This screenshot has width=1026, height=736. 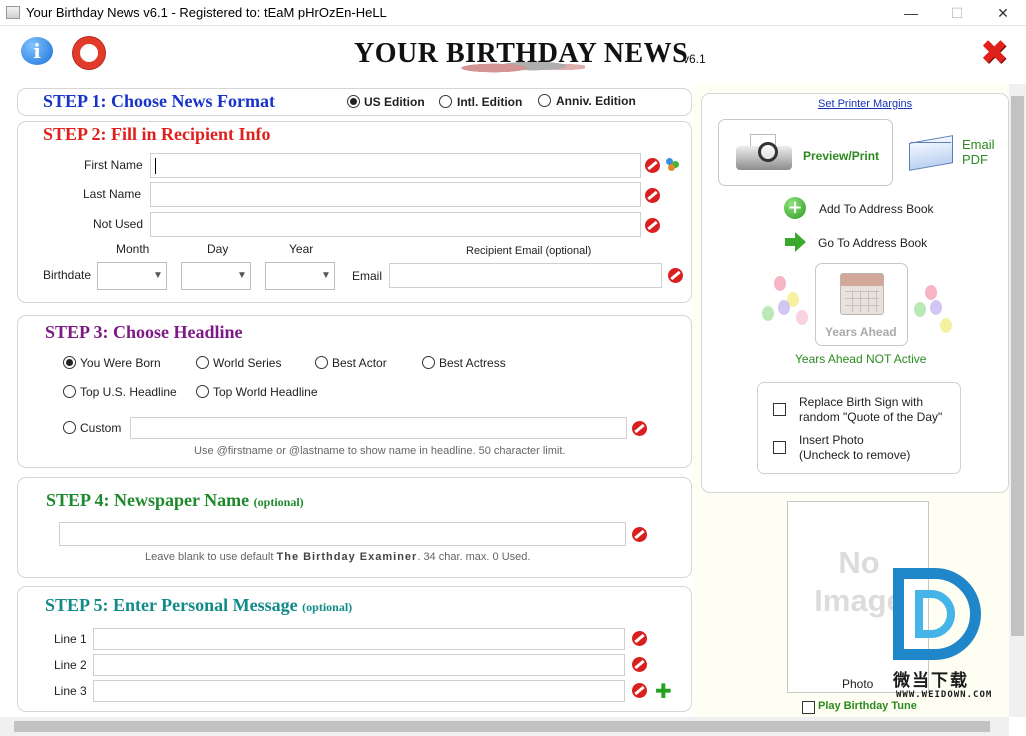 What do you see at coordinates (932, 152) in the screenshot?
I see `envelope-icon` at bounding box center [932, 152].